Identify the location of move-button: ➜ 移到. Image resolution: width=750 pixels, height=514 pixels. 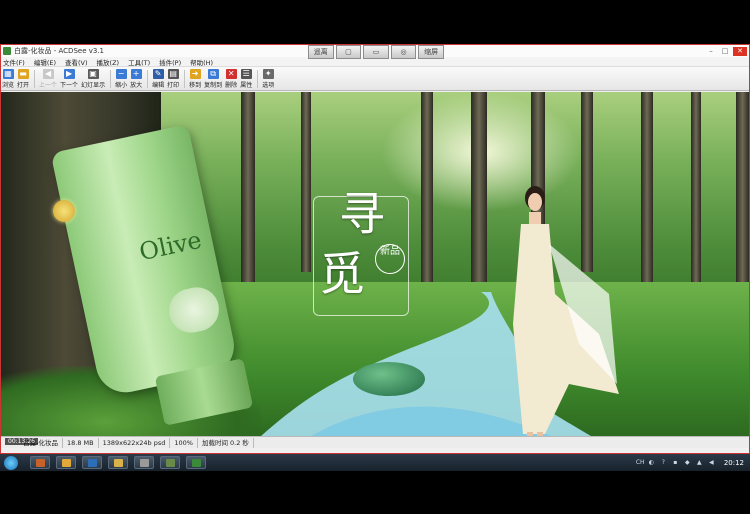
(195, 78).